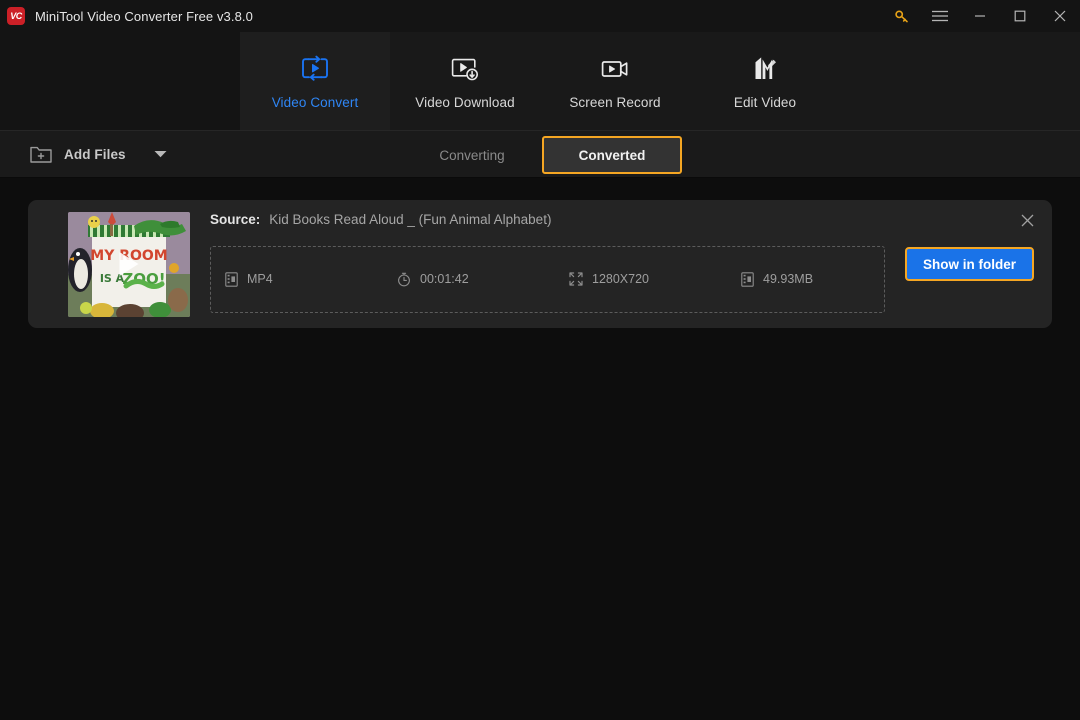  What do you see at coordinates (120, 81) in the screenshot?
I see `nav-left-pad` at bounding box center [120, 81].